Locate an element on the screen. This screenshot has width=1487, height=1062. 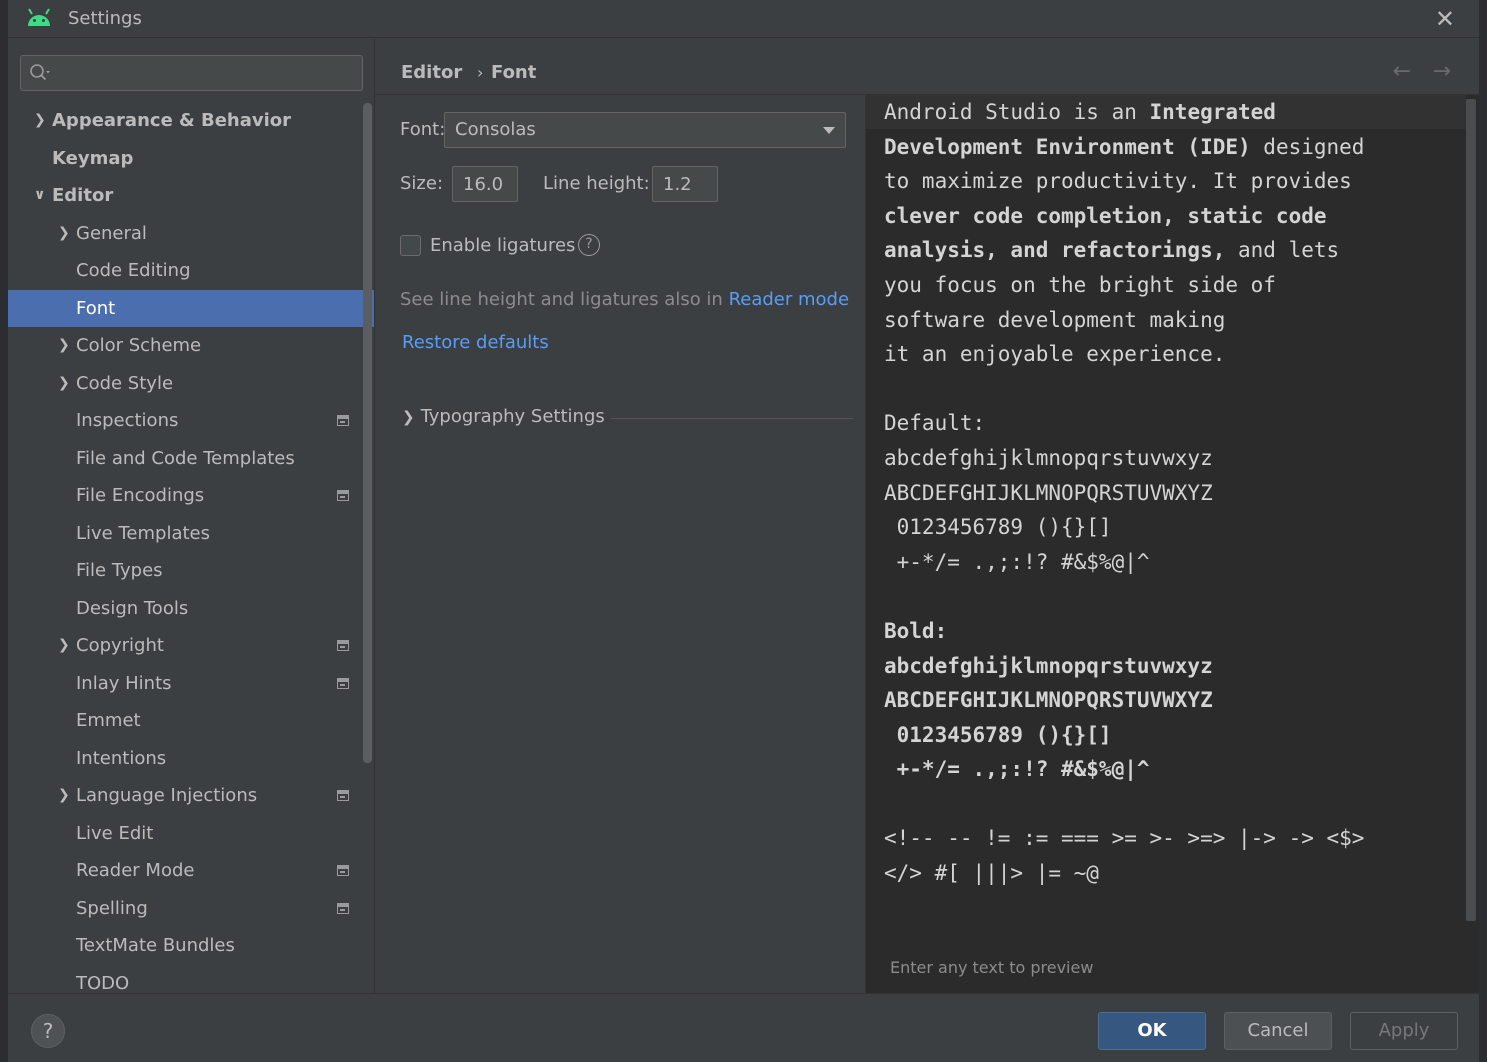
sidebar-item-label: File Types is located at coordinates (119, 570).